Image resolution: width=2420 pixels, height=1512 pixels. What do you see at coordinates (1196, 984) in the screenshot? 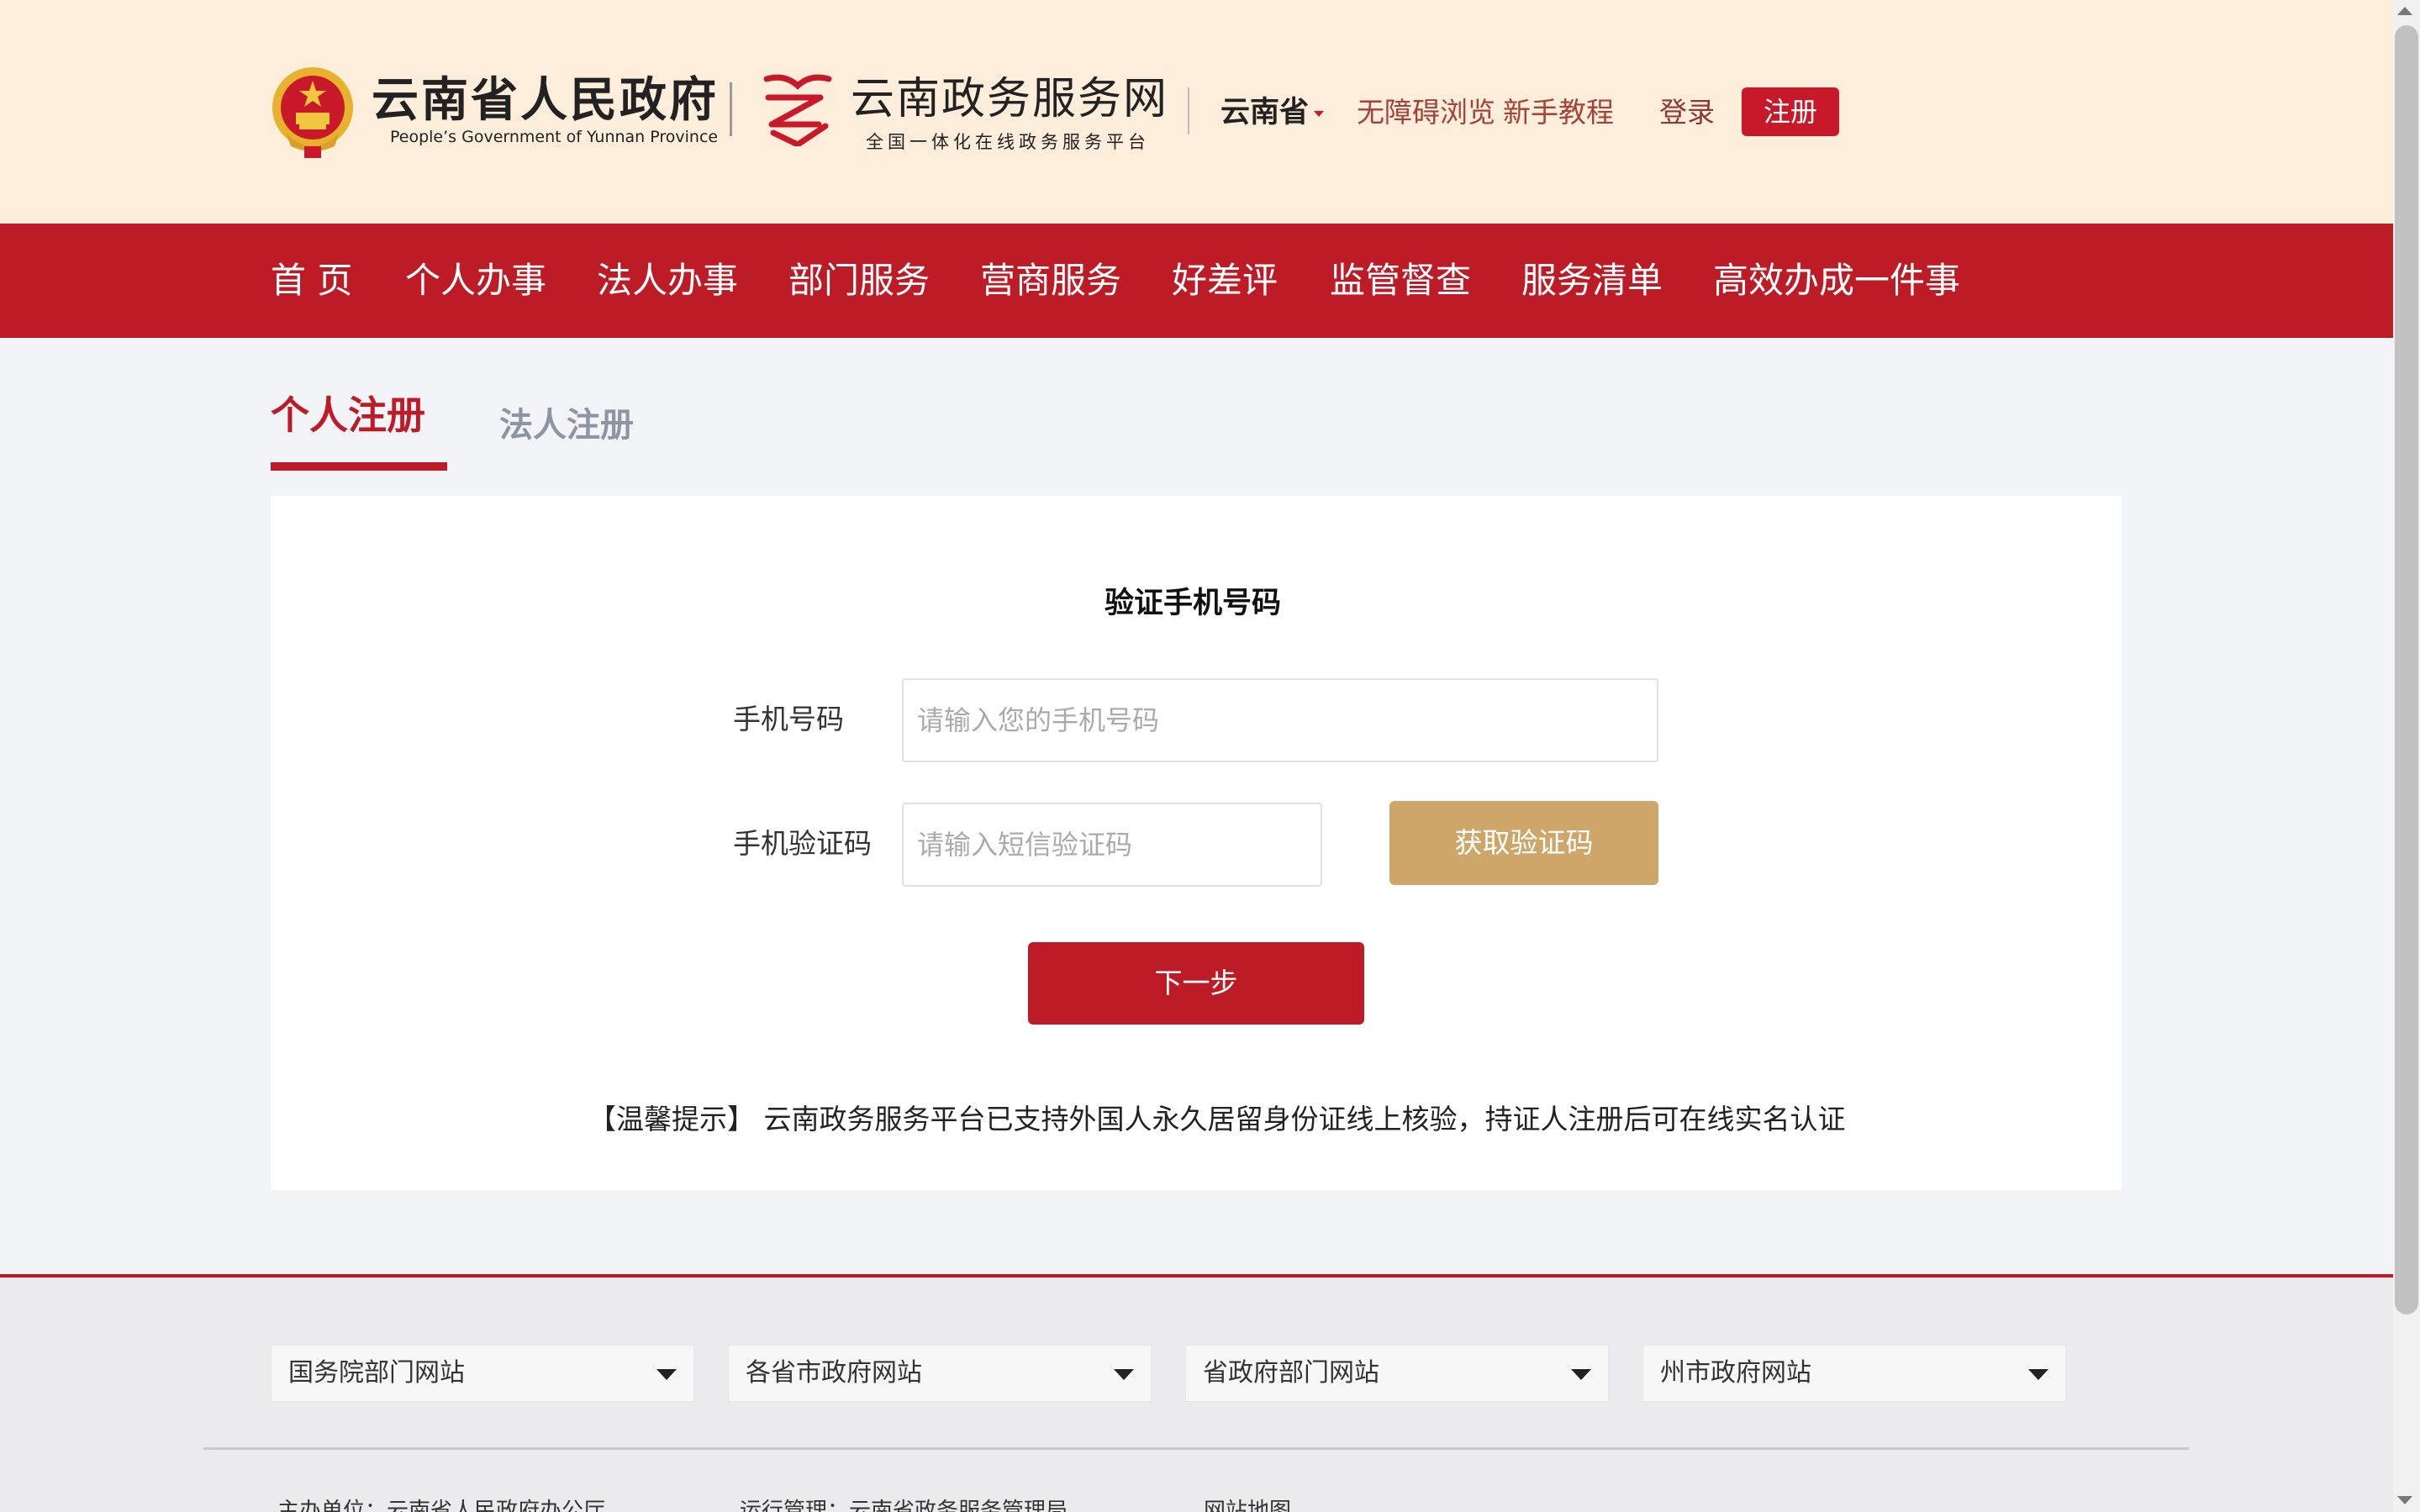
I see `next-button: 下一步` at bounding box center [1196, 984].